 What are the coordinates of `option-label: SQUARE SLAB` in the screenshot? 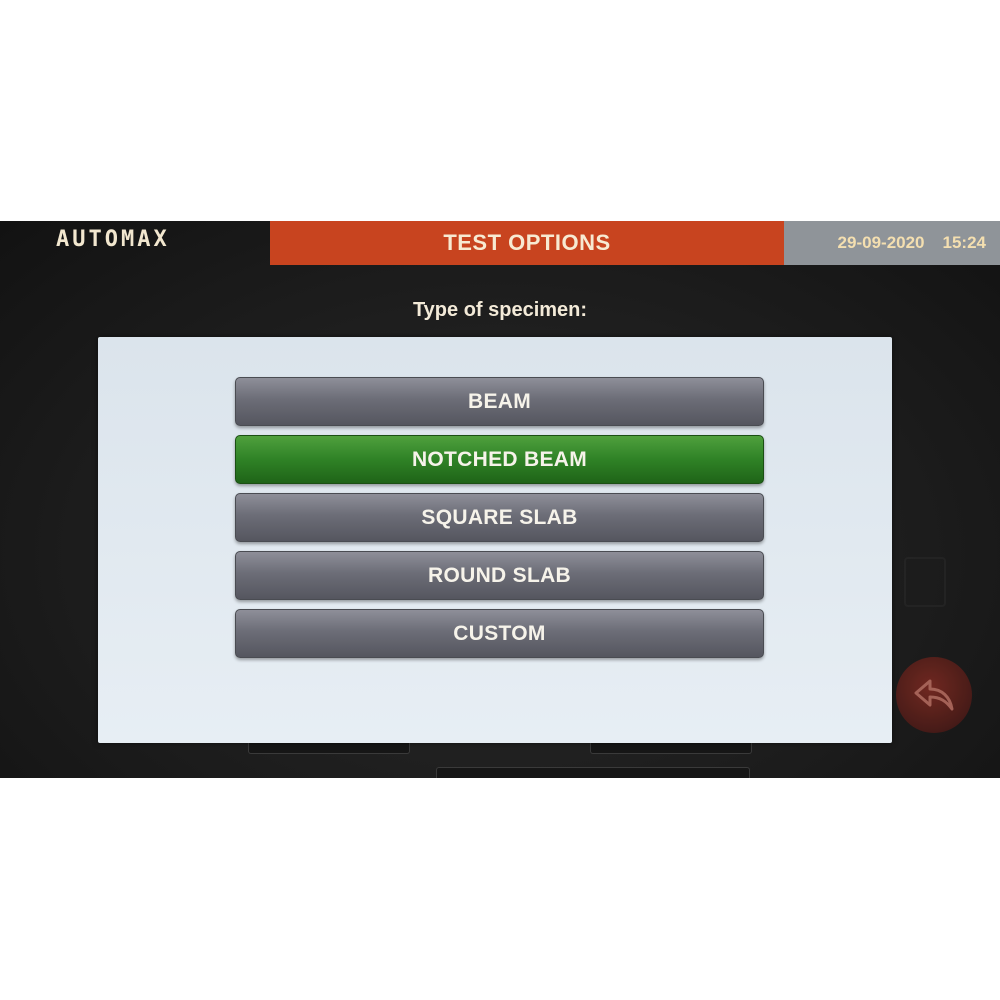 It's located at (499, 517).